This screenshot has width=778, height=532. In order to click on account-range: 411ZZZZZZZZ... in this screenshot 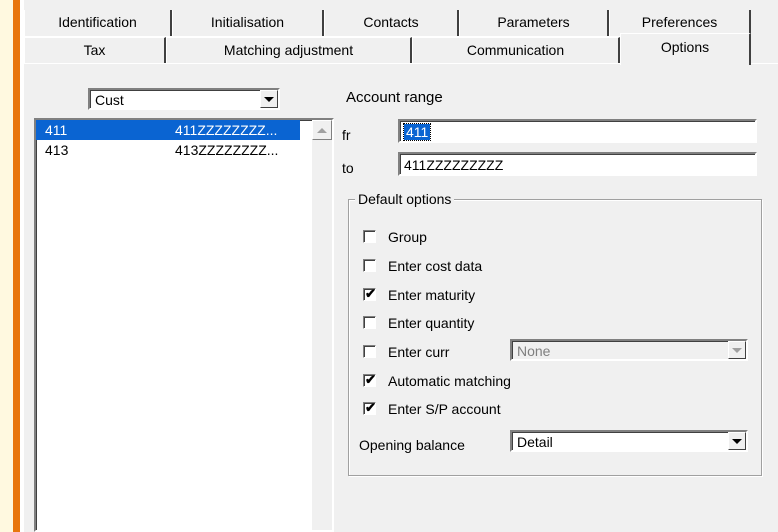, I will do `click(226, 130)`.